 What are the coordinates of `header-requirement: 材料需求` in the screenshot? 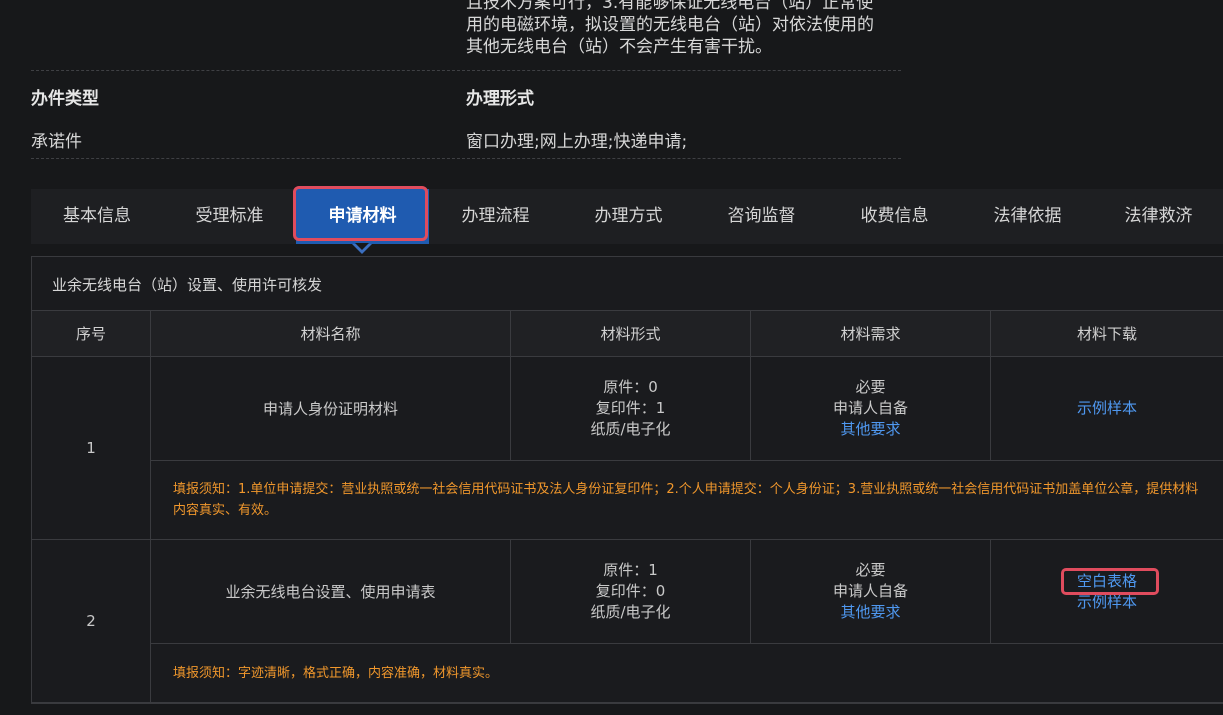 It's located at (870, 333).